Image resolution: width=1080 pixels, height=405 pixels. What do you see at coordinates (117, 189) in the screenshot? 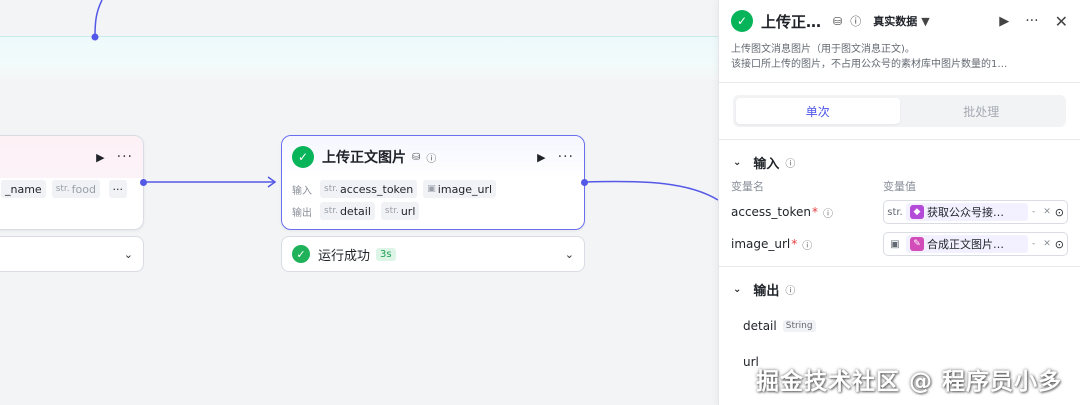
I see `more-vars-icon: ···` at bounding box center [117, 189].